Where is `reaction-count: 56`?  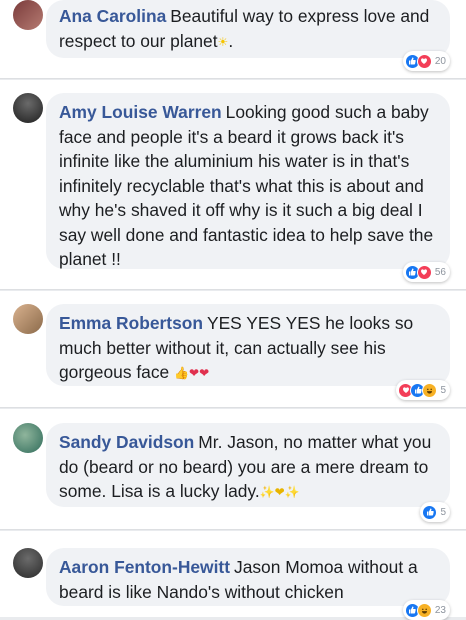 reaction-count: 56 is located at coordinates (440, 272).